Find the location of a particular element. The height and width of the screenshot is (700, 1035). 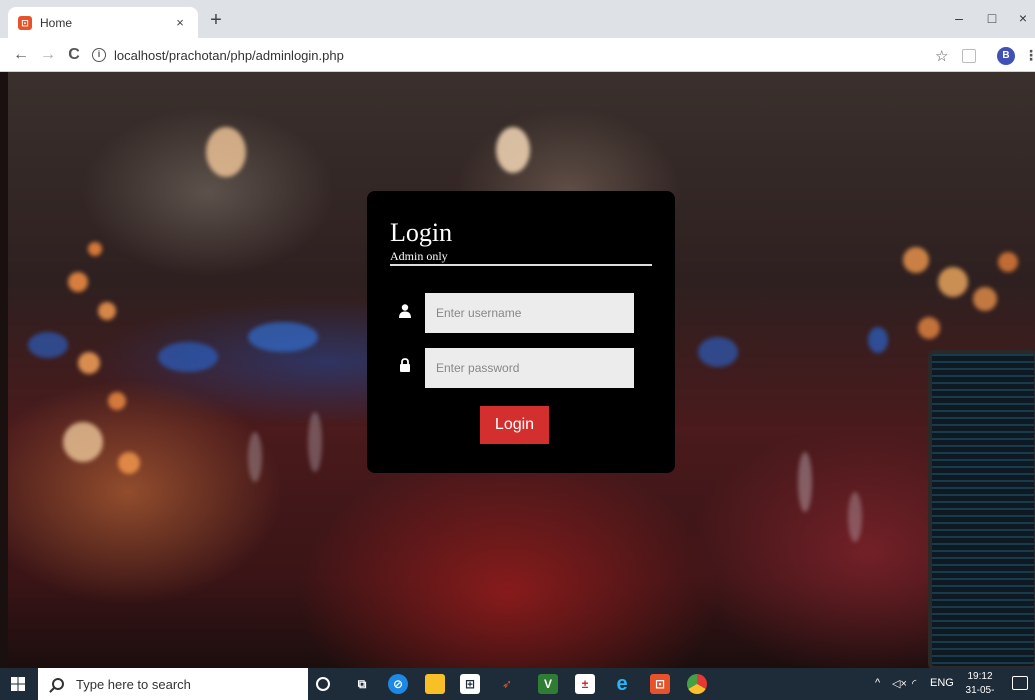

reload-icon: C is located at coordinates (74, 55).